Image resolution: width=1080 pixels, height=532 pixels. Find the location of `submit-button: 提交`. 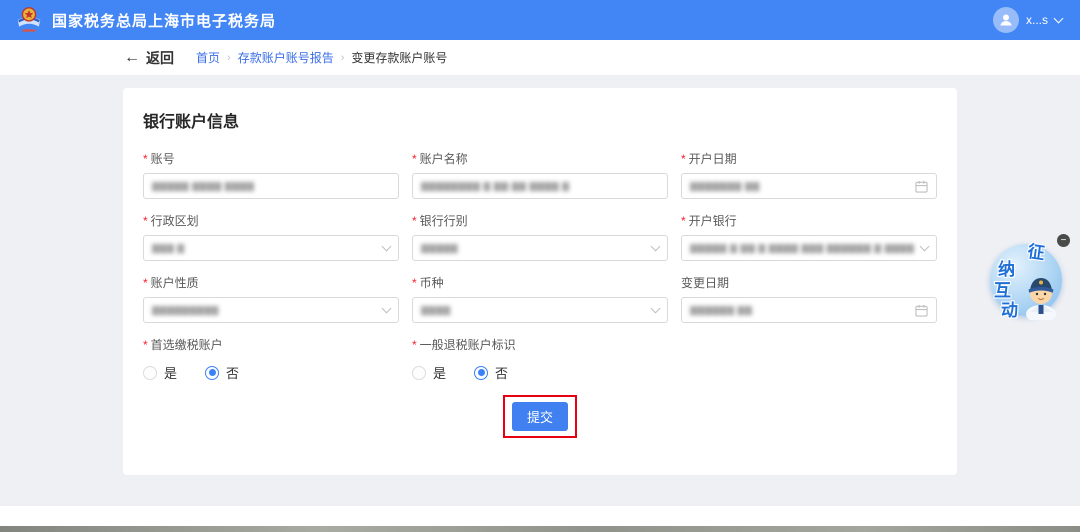

submit-button: 提交 is located at coordinates (539, 416).